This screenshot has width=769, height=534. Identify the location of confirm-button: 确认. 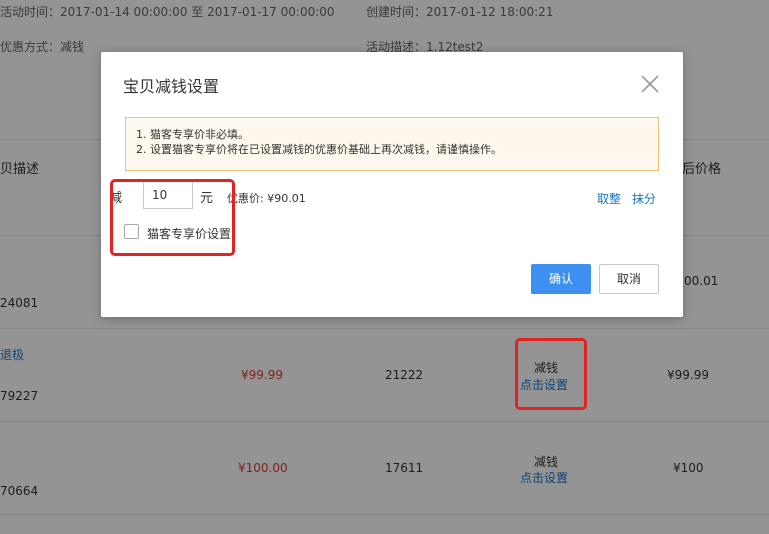
(561, 279).